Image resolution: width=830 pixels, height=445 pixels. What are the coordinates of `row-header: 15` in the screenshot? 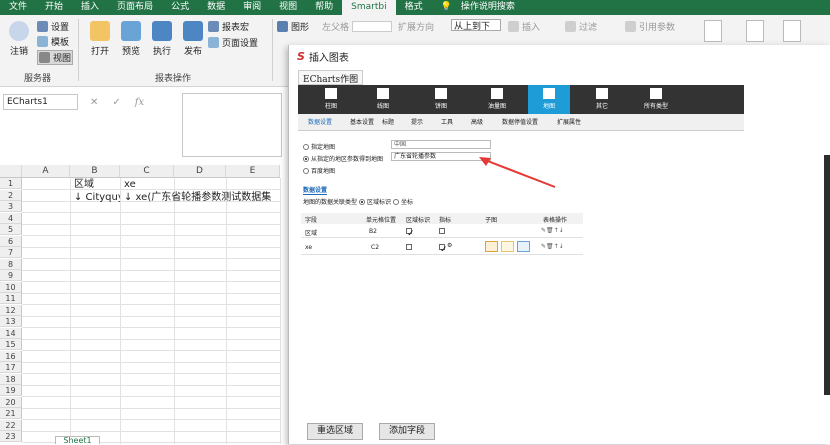 It's located at (11, 344).